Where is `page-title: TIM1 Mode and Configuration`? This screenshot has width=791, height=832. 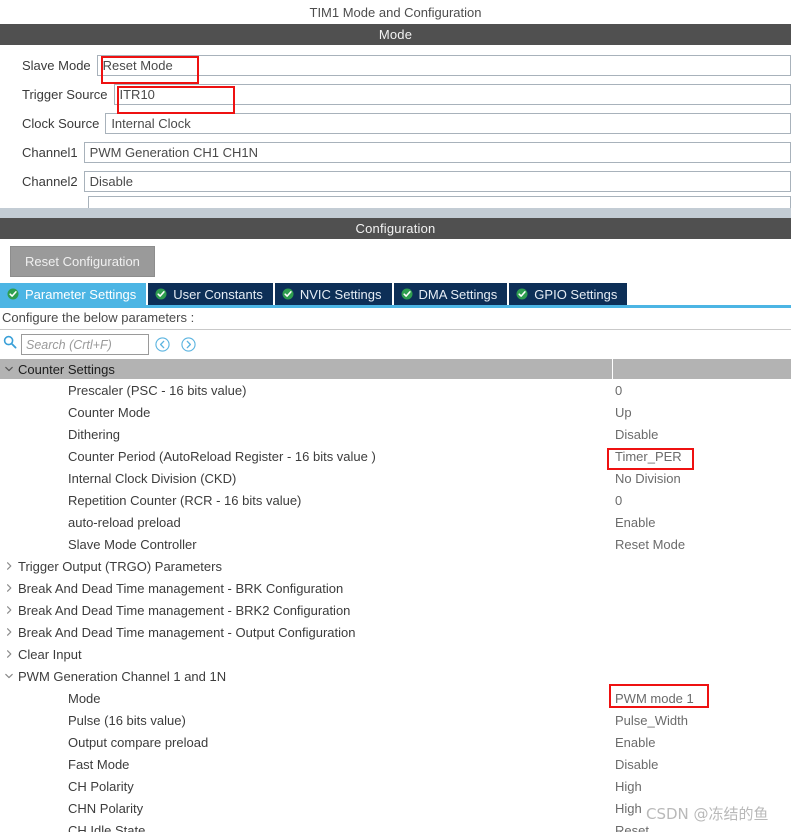 page-title: TIM1 Mode and Configuration is located at coordinates (395, 12).